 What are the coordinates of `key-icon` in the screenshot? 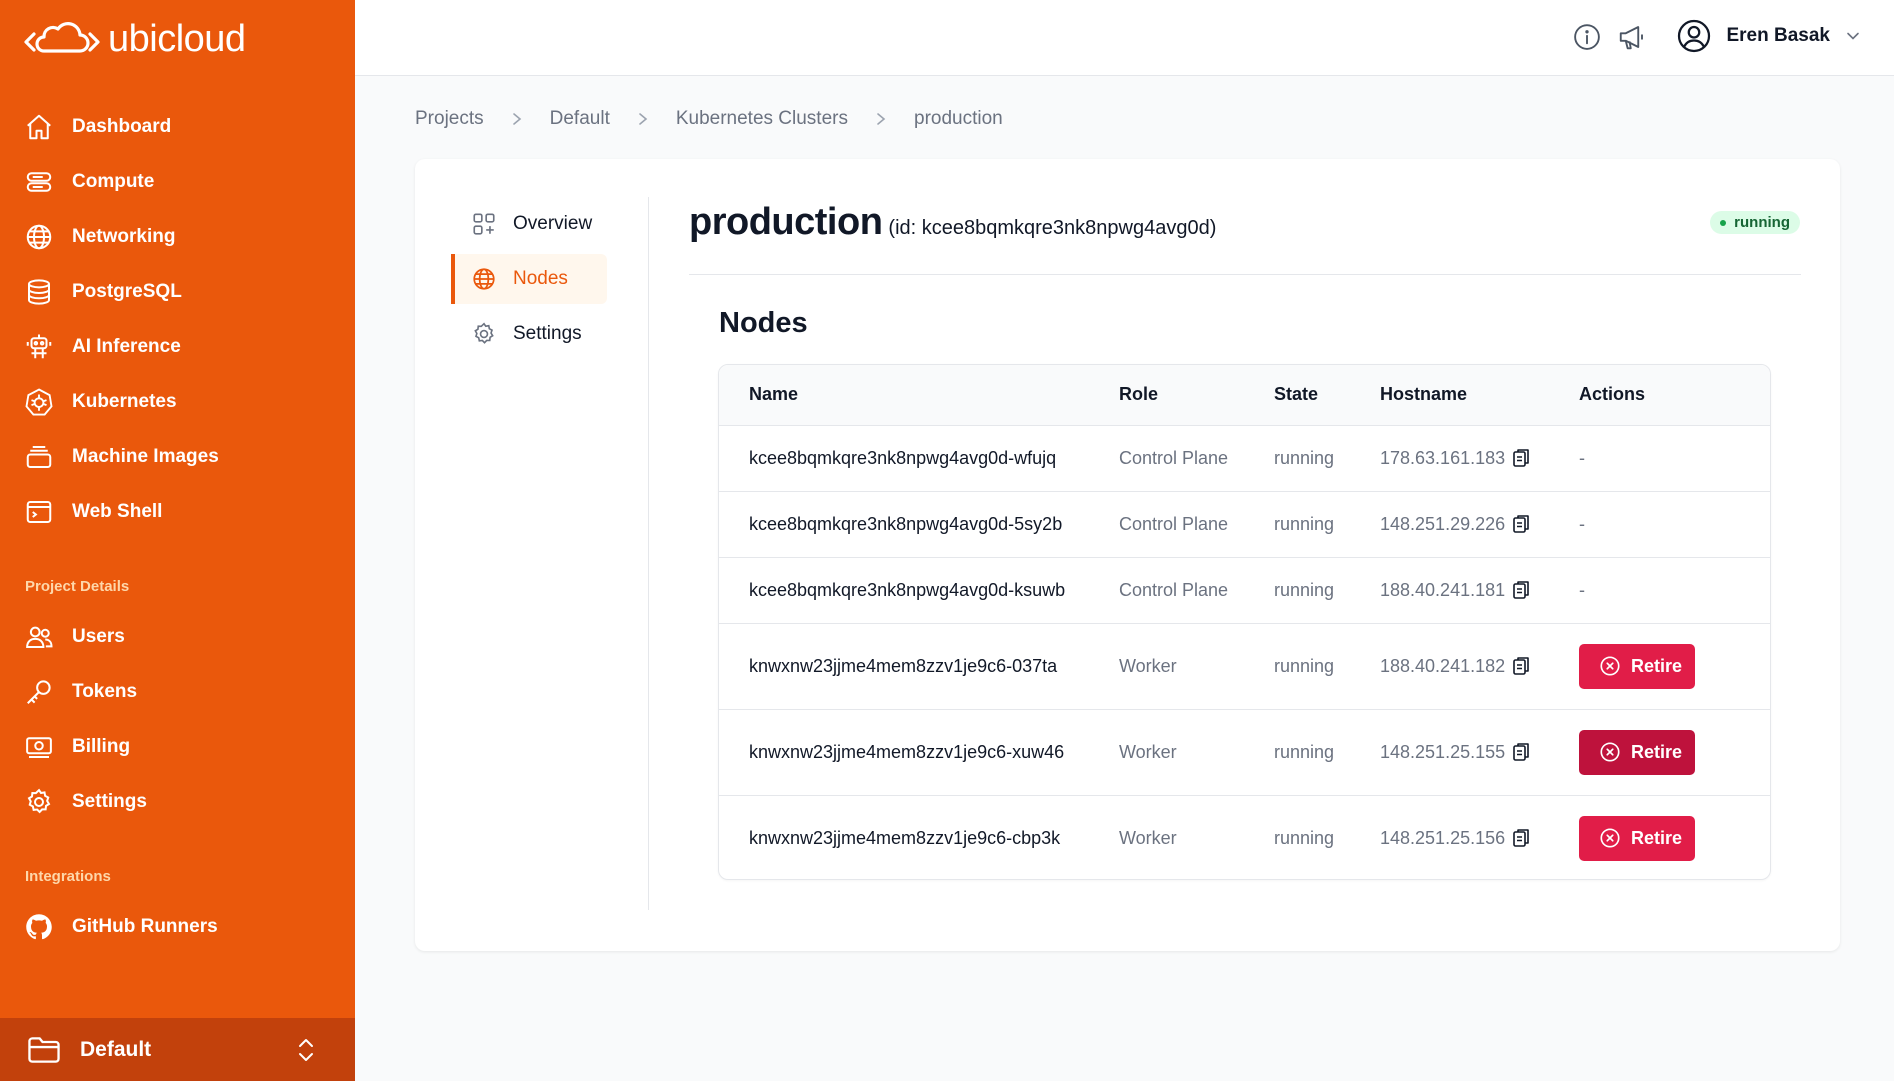 It's located at (39, 692).